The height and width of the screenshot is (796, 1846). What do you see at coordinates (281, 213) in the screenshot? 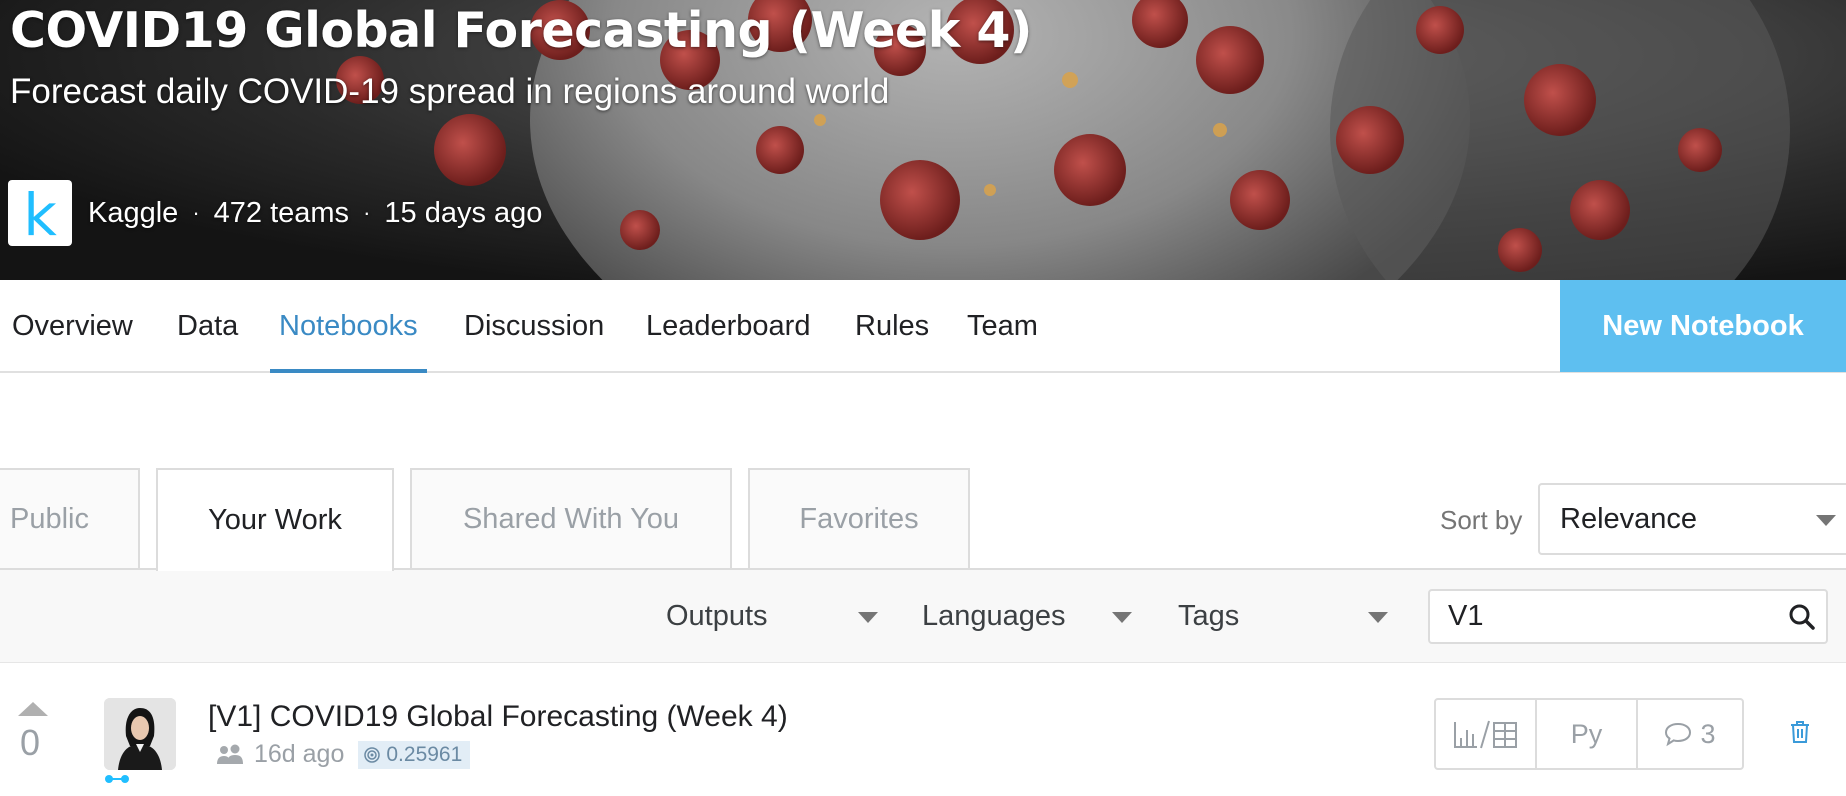
I see `team-count: 472 teams` at bounding box center [281, 213].